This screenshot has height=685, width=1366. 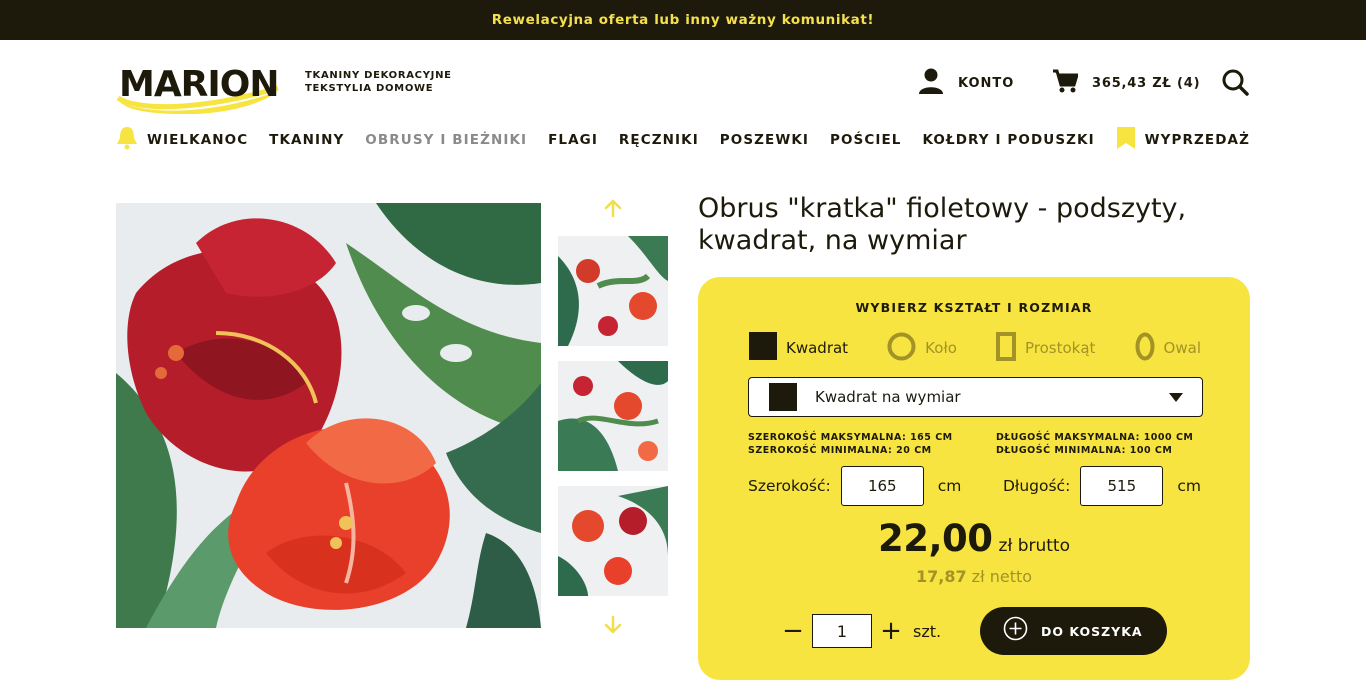 I want to click on width-label: Szerokość:, so click(x=789, y=486).